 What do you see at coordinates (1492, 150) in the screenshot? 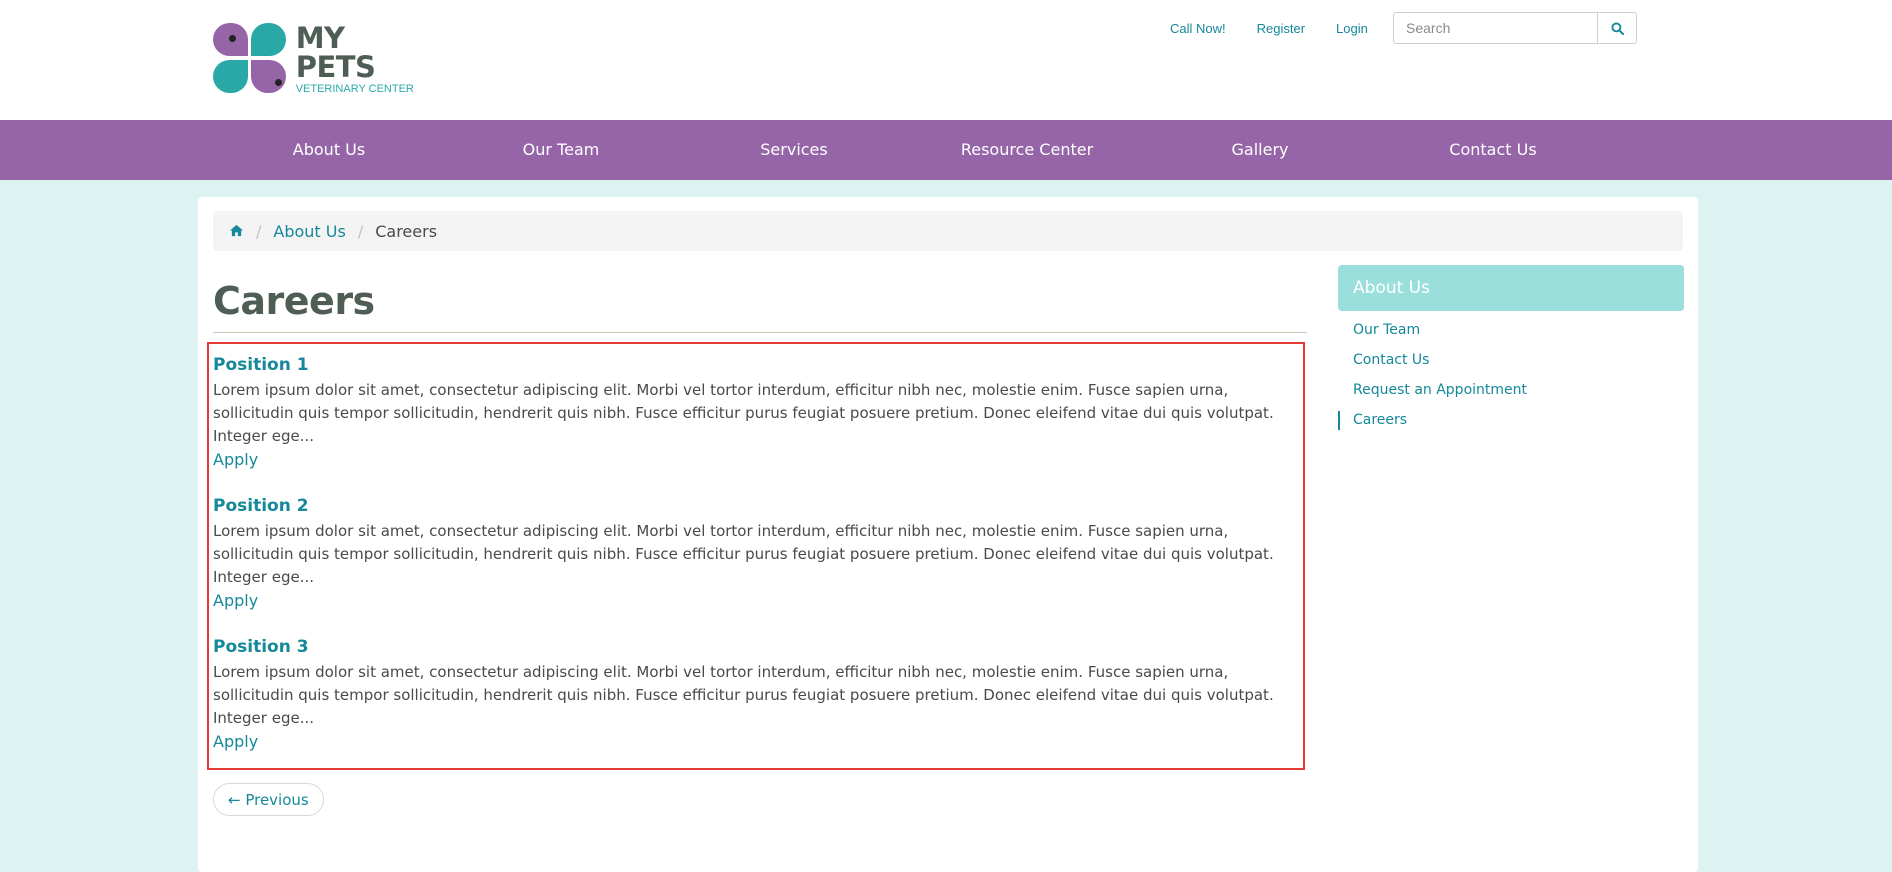
I see `nav-contact-us: Contact Us` at bounding box center [1492, 150].